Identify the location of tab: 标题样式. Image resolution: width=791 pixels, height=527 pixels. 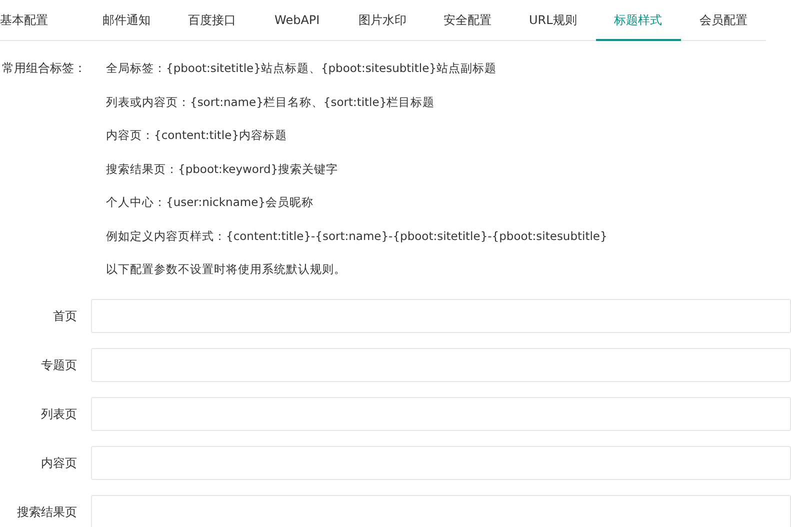
(638, 20).